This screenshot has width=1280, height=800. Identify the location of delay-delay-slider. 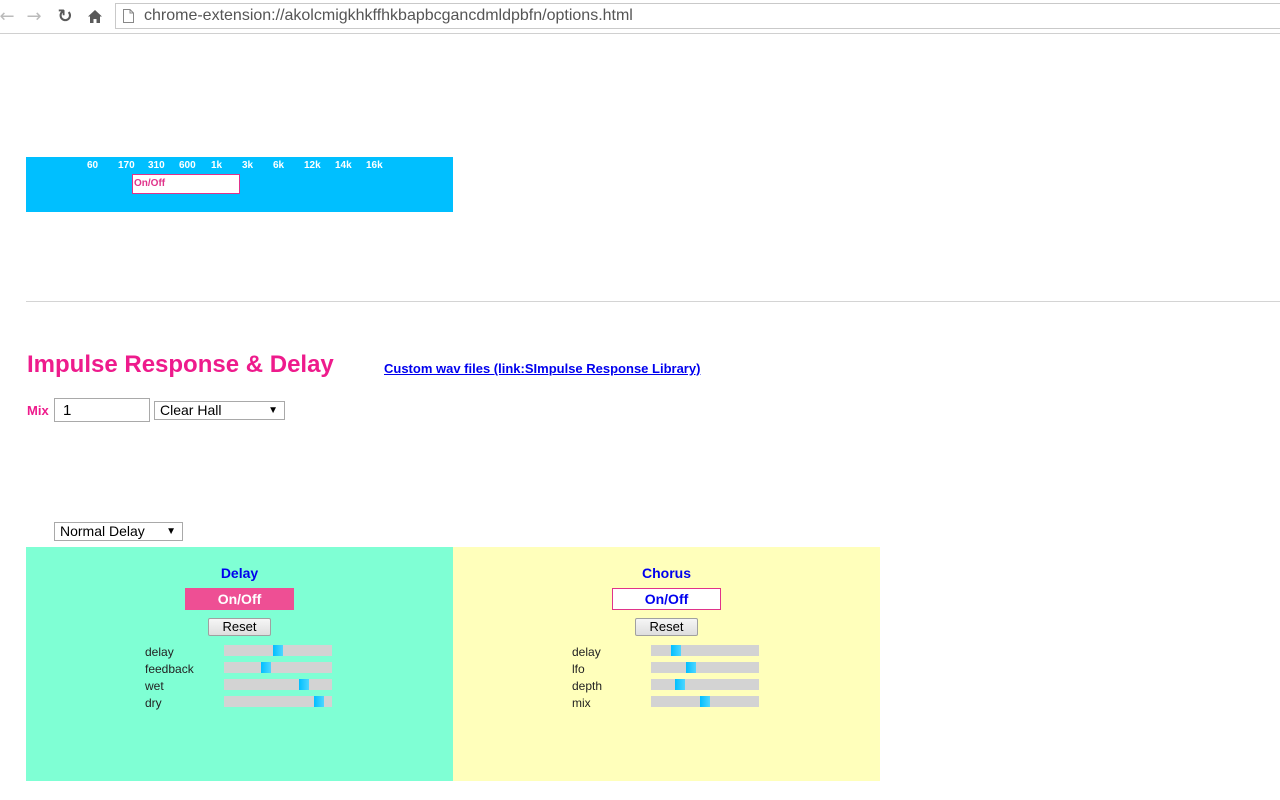
(278, 650).